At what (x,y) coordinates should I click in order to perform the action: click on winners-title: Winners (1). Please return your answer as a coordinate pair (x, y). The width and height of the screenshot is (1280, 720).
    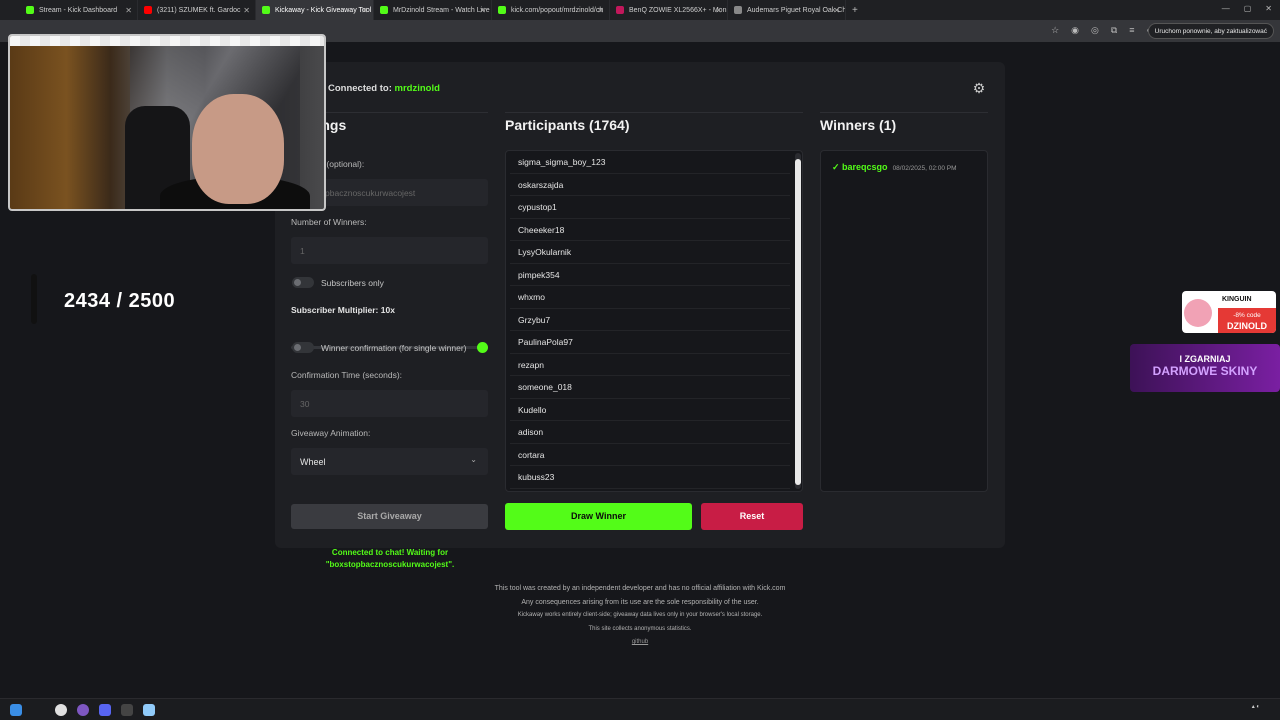
    Looking at the image, I should click on (858, 125).